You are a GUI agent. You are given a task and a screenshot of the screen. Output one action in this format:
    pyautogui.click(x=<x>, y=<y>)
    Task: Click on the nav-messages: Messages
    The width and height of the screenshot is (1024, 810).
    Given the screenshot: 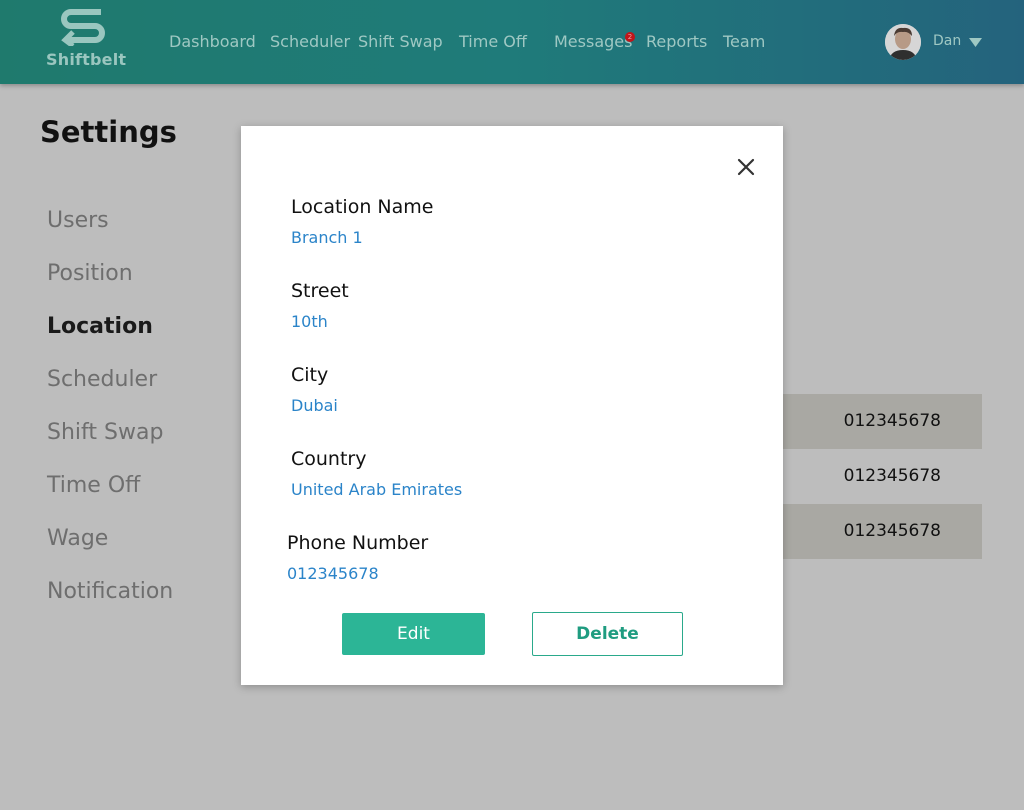 What is the action you would take?
    pyautogui.click(x=593, y=41)
    